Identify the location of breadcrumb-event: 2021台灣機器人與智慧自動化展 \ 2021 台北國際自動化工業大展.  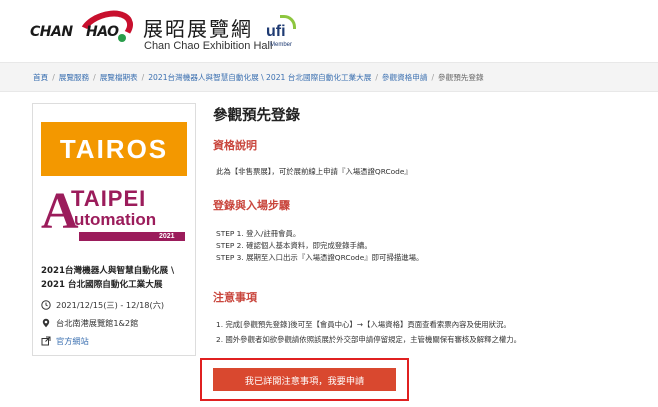
(259, 77).